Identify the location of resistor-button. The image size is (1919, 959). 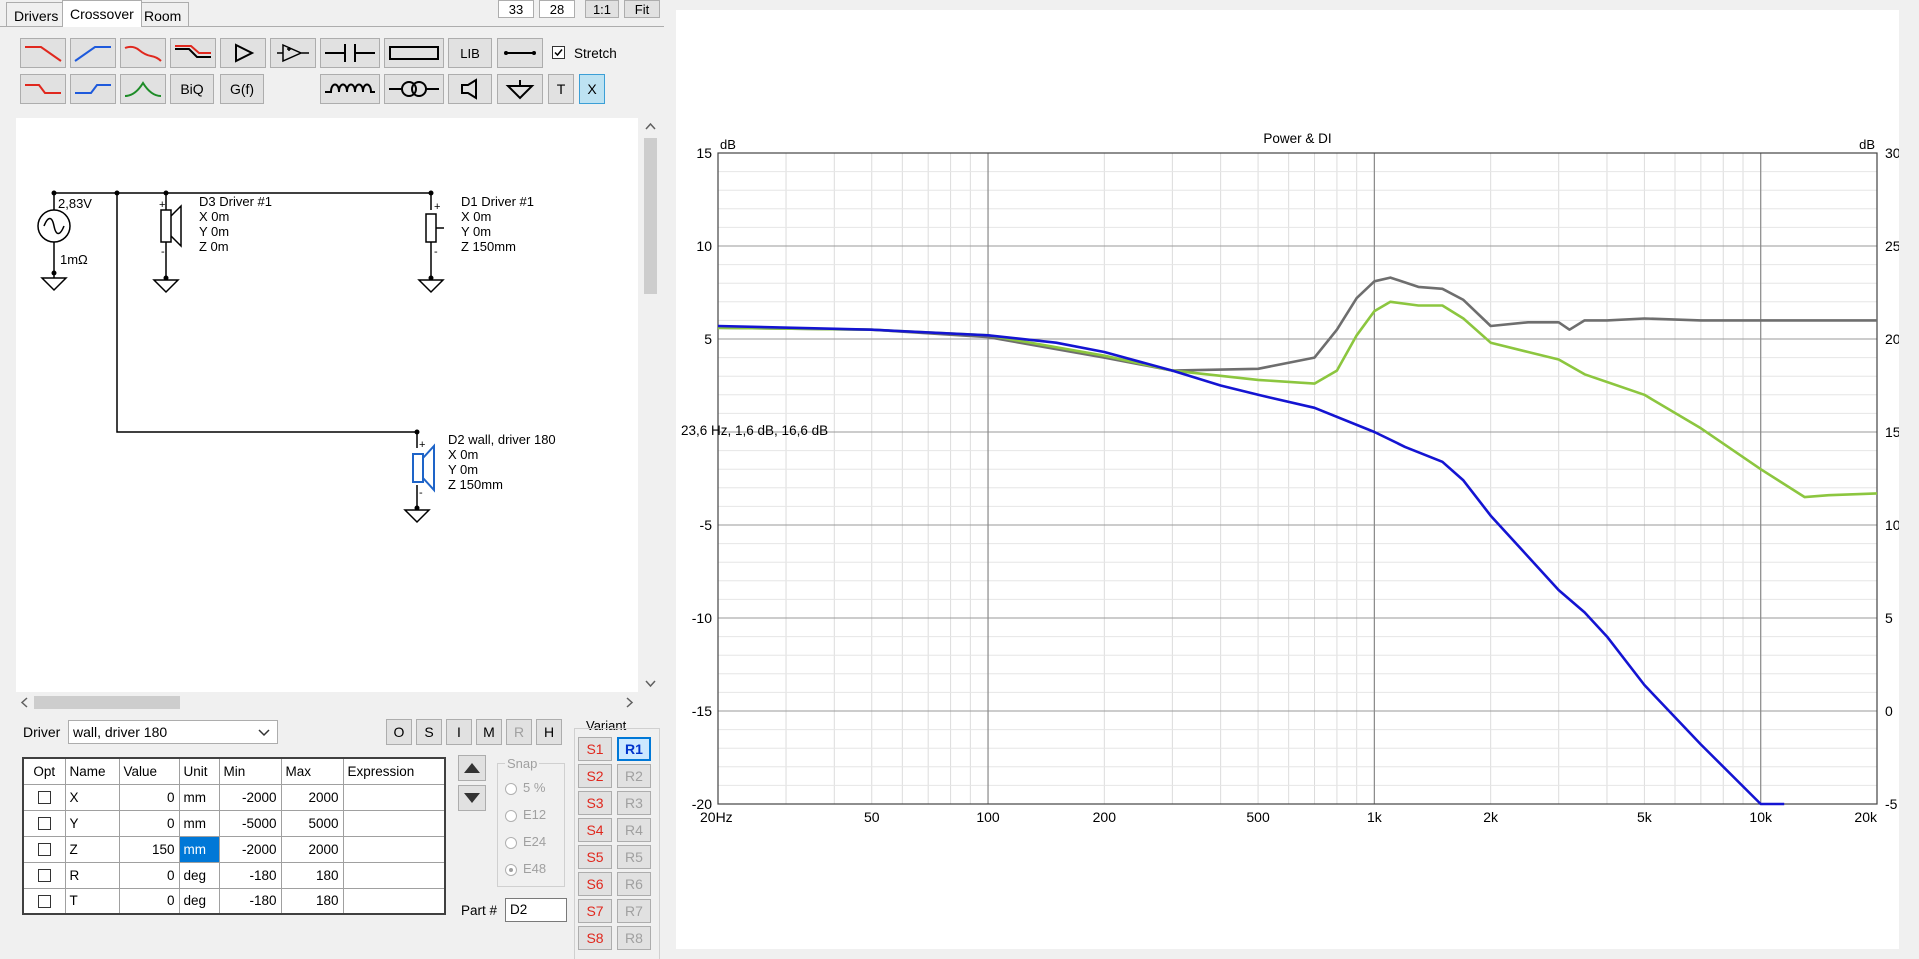
(414, 53).